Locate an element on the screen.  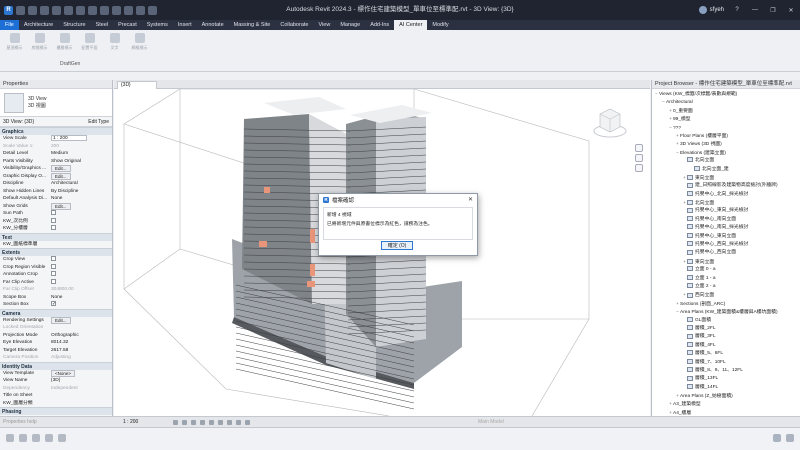
browser-node: 托嬰中心_東向立面 is located at coordinates (726, 236).